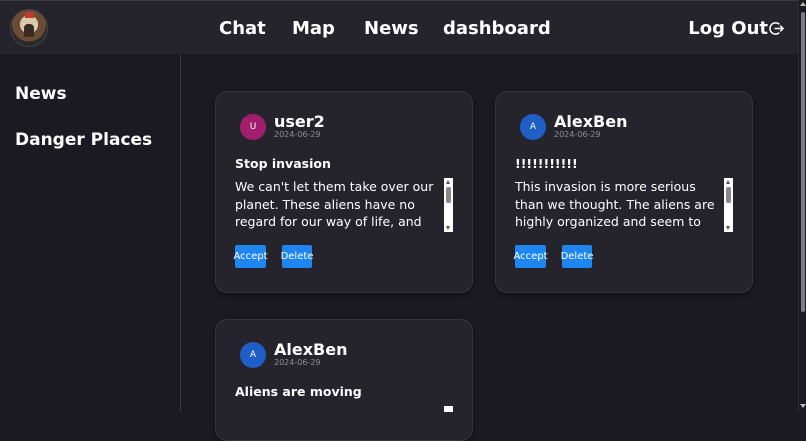  Describe the element at coordinates (41, 94) in the screenshot. I see `sidebar-item-news: News` at that location.